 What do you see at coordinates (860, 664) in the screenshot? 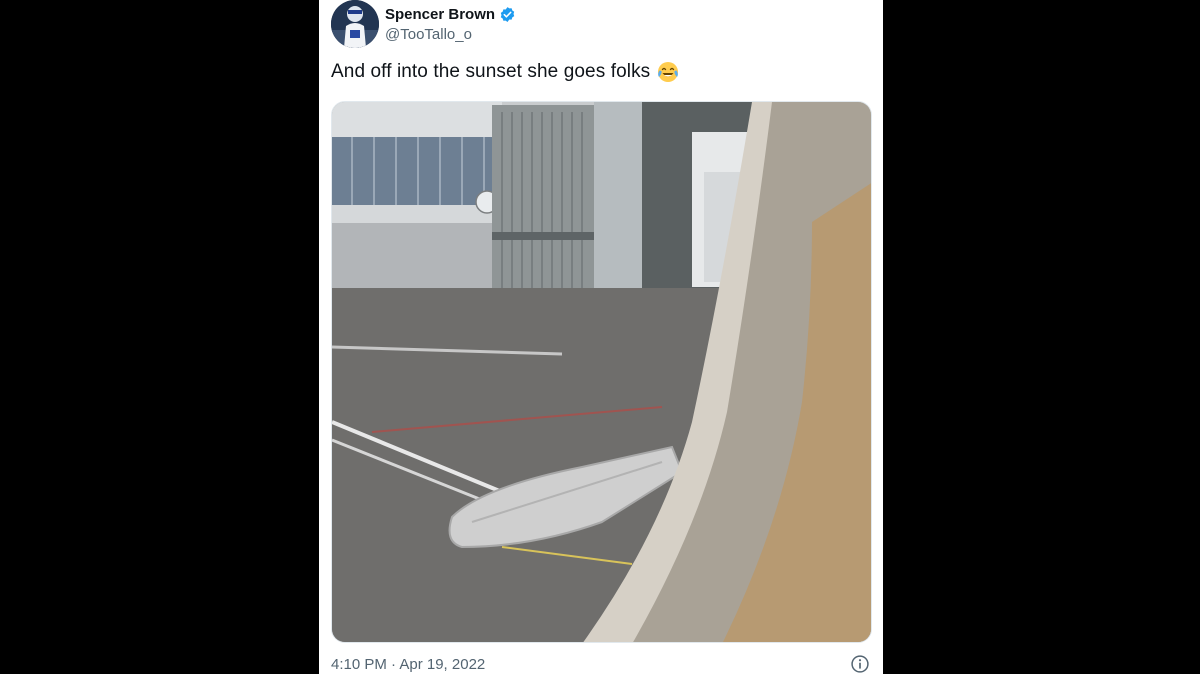
I see `info-icon` at bounding box center [860, 664].